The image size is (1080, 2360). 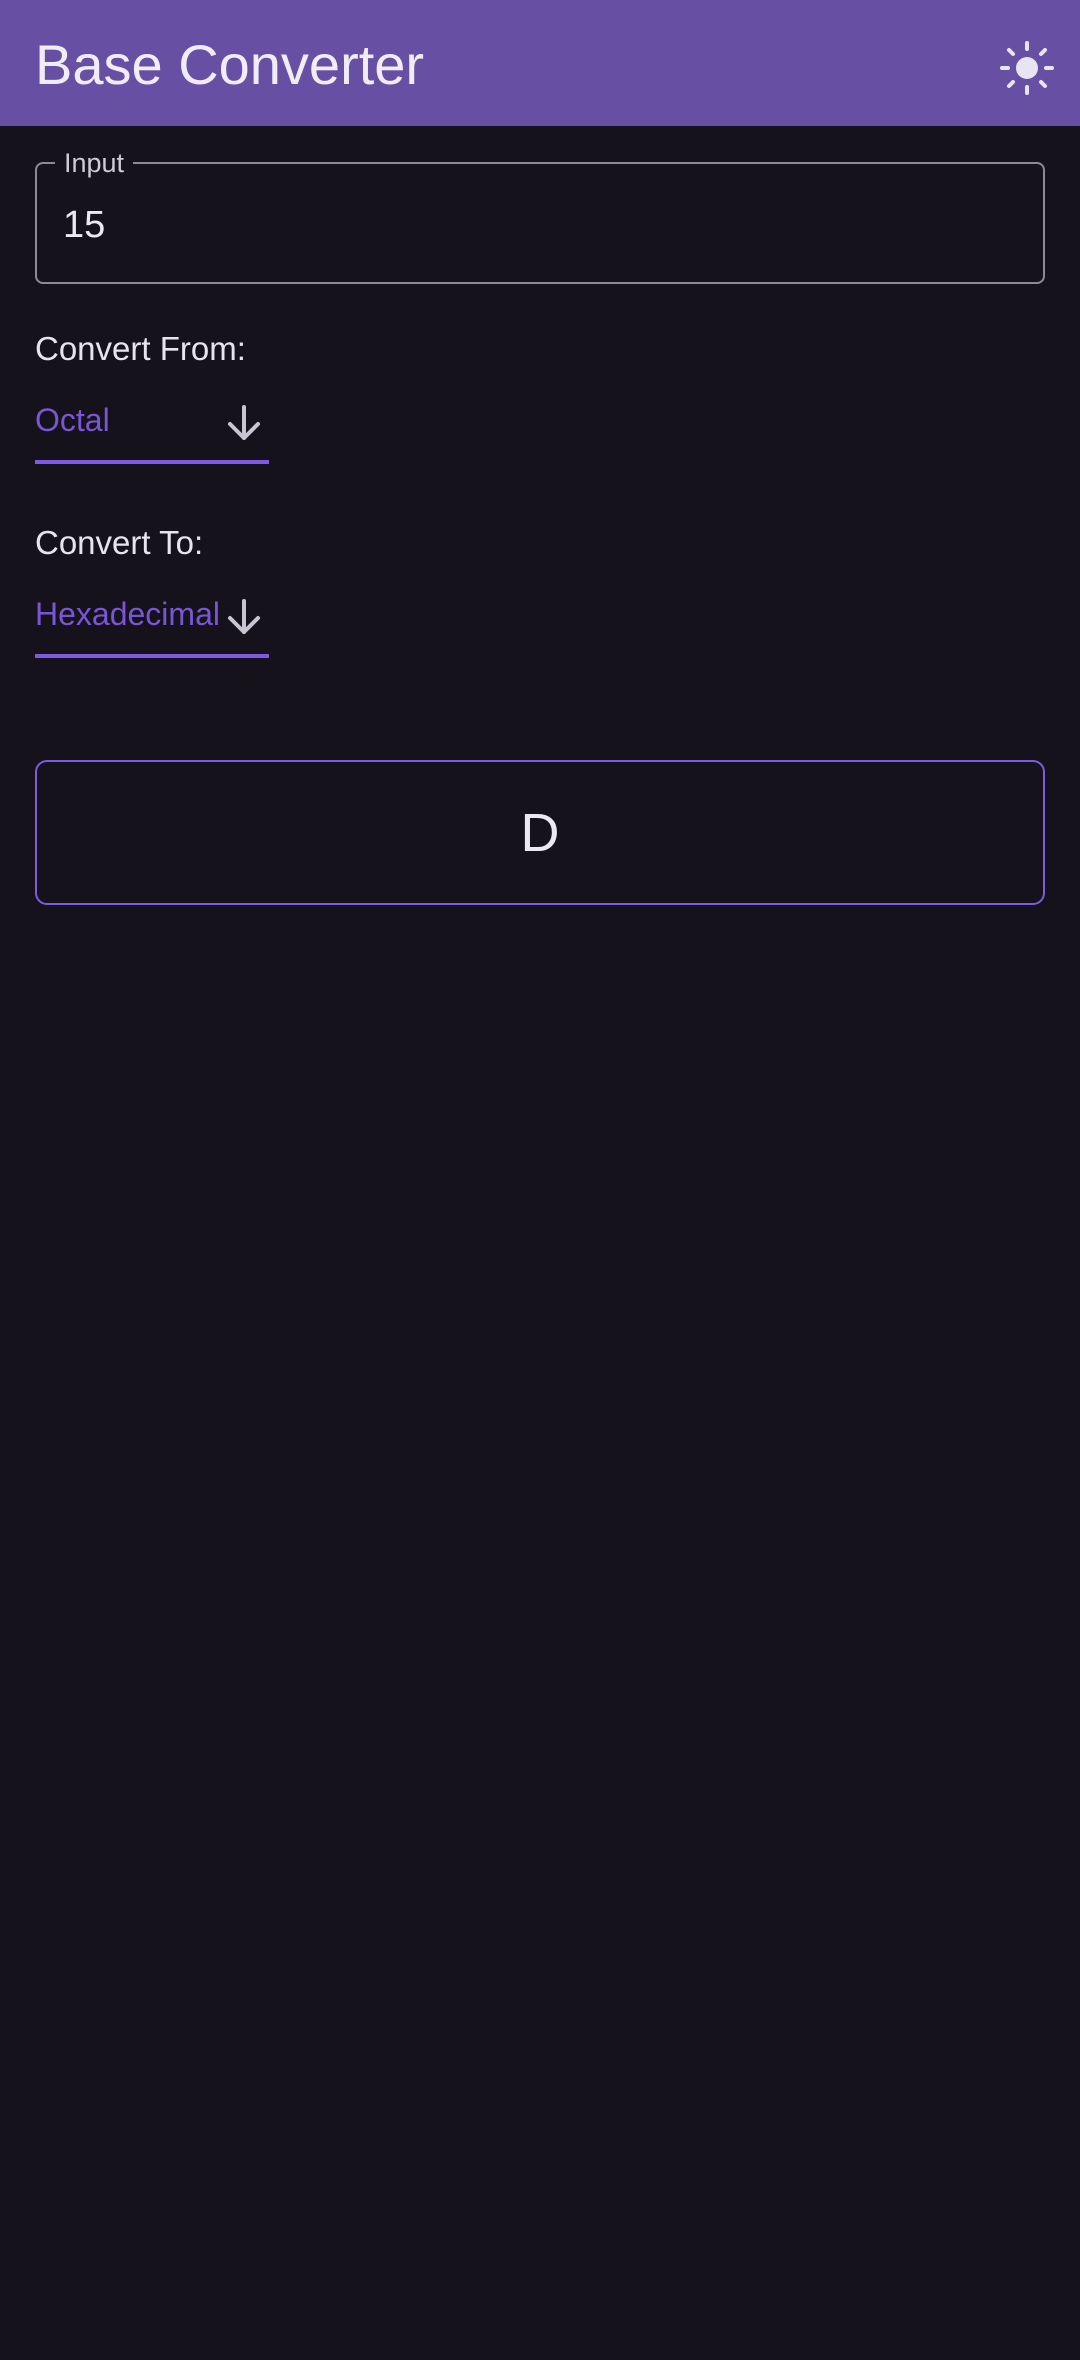 I want to click on input-value: 15, so click(x=84, y=223).